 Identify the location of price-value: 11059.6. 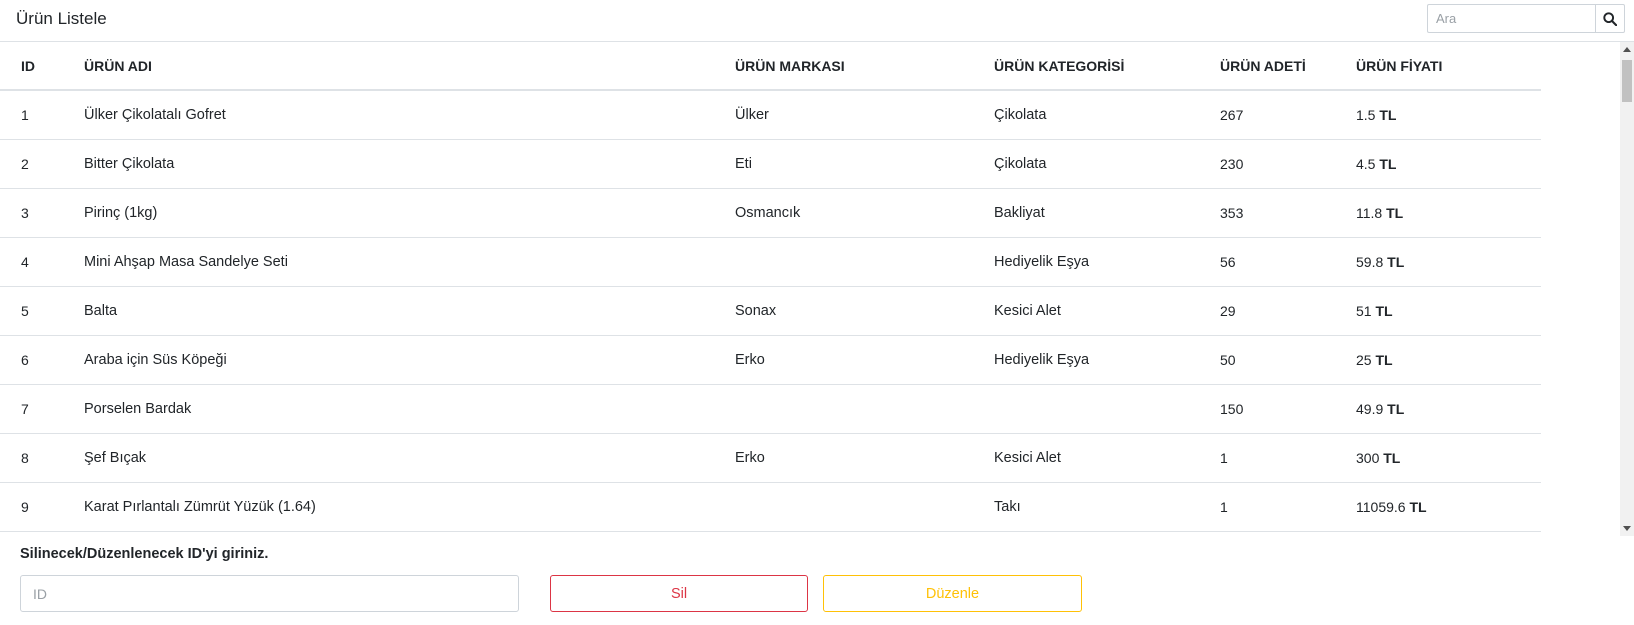
(1381, 506).